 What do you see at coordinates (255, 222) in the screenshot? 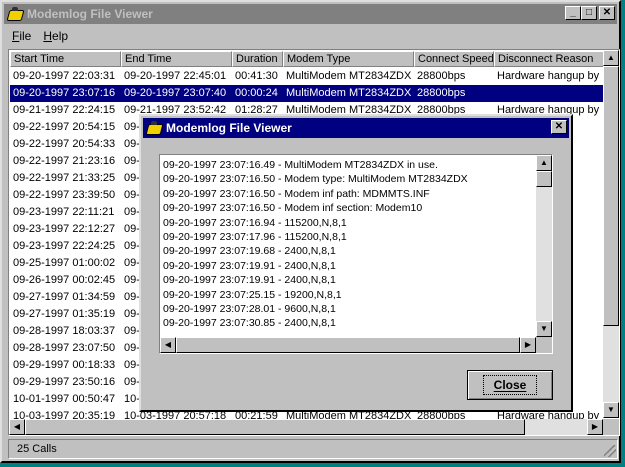
I see `log-line: 09-20-1997 23:07:16.94 - 115200,N,8,1` at bounding box center [255, 222].